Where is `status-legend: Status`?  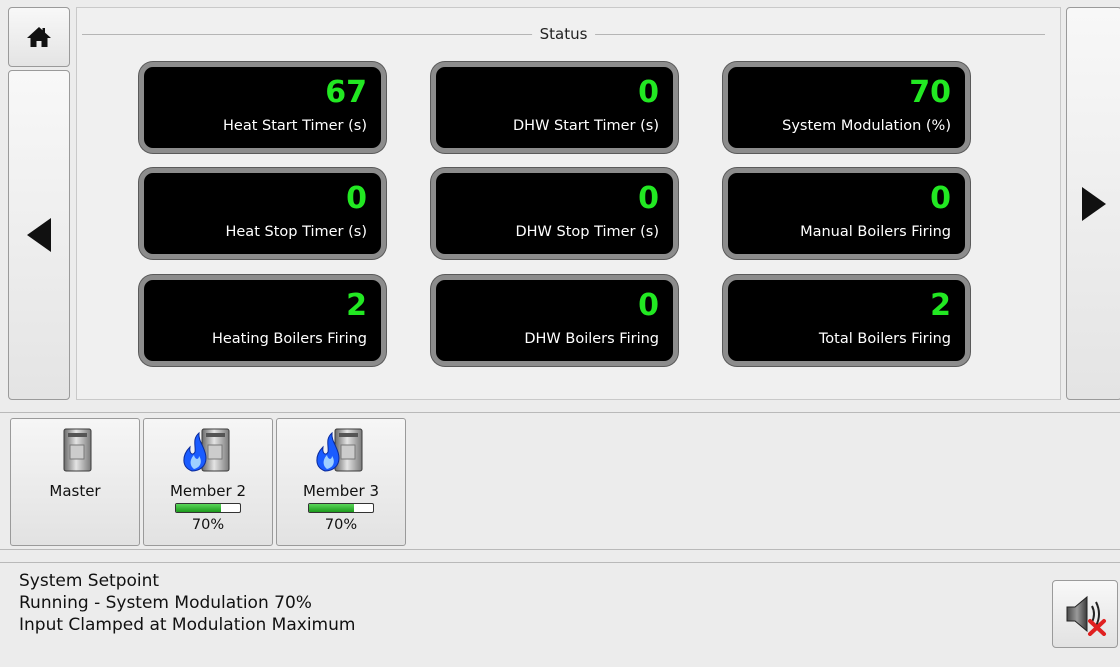 status-legend: Status is located at coordinates (563, 34).